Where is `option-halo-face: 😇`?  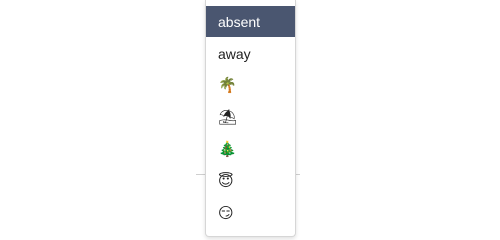
option-halo-face: 😇 is located at coordinates (250, 181).